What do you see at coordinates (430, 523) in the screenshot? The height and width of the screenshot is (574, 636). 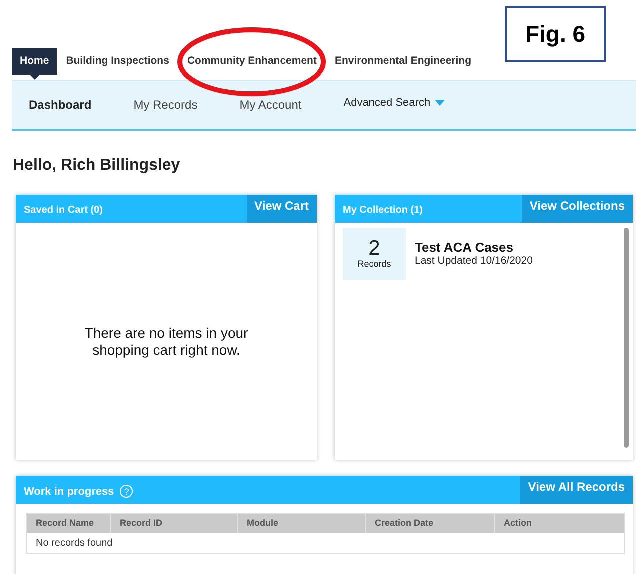 I see `column-header: Creation Date` at bounding box center [430, 523].